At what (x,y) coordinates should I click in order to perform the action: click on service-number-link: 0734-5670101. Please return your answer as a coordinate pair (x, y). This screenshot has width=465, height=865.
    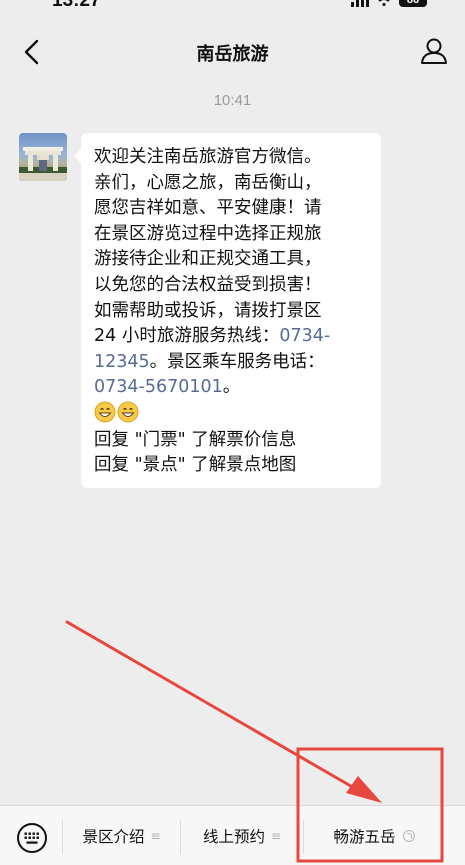
    Looking at the image, I should click on (158, 387).